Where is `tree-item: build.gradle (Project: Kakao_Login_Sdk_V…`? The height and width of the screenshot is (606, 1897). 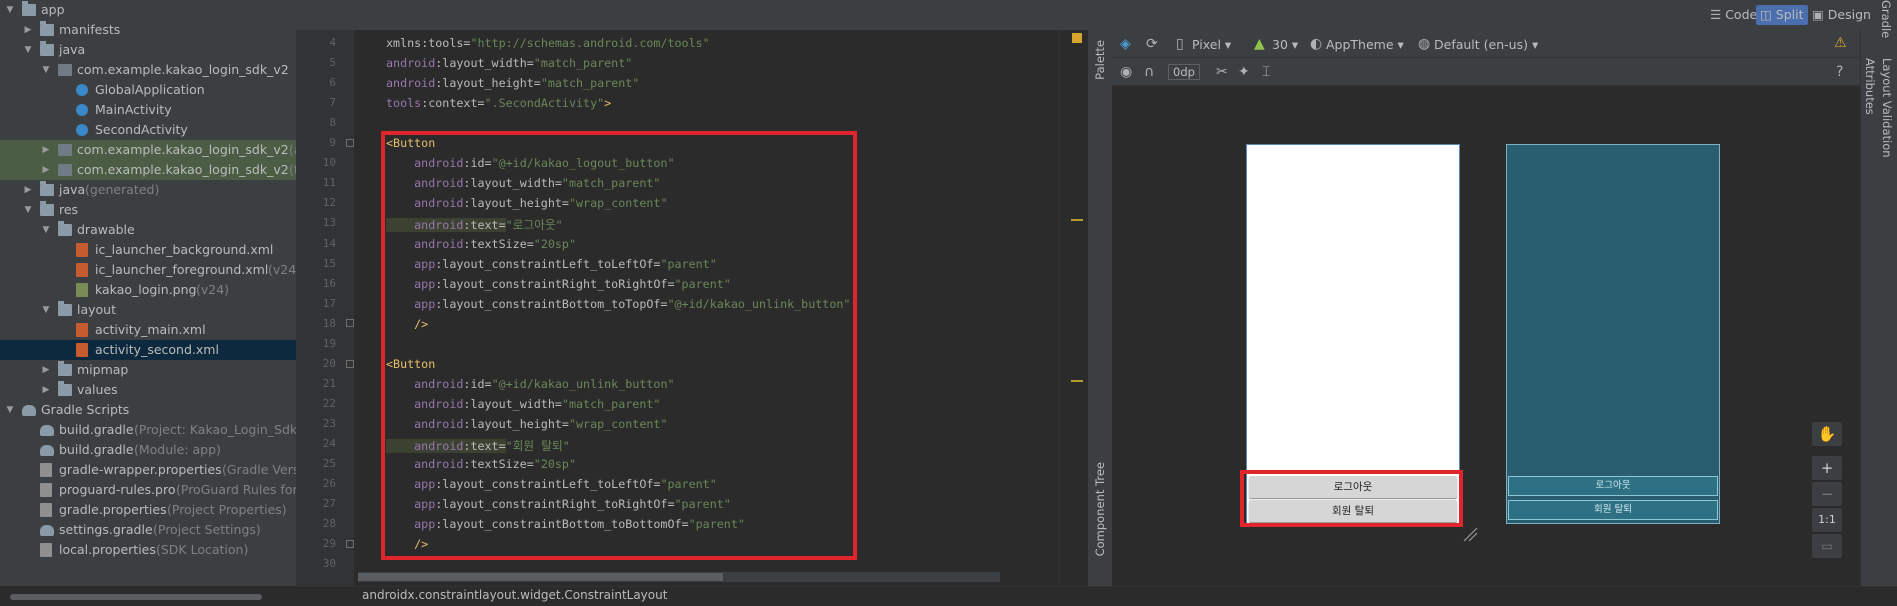 tree-item: build.gradle (Project: Kakao_Login_Sdk_V… is located at coordinates (148, 430).